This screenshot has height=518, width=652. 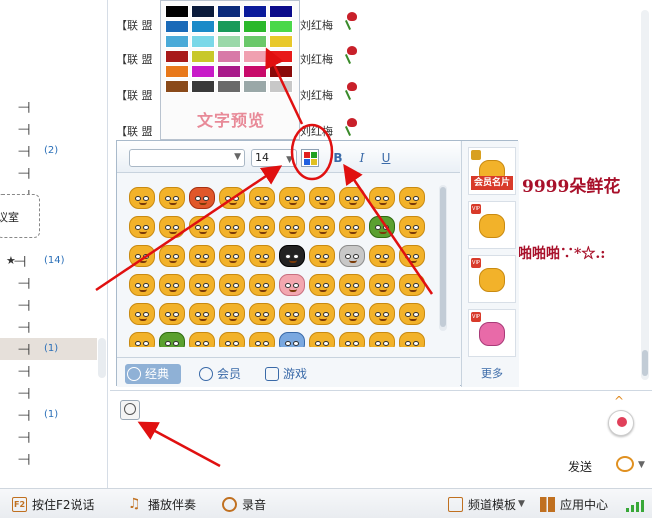 What do you see at coordinates (102, 358) in the screenshot?
I see `tree-scrollbar` at bounding box center [102, 358].